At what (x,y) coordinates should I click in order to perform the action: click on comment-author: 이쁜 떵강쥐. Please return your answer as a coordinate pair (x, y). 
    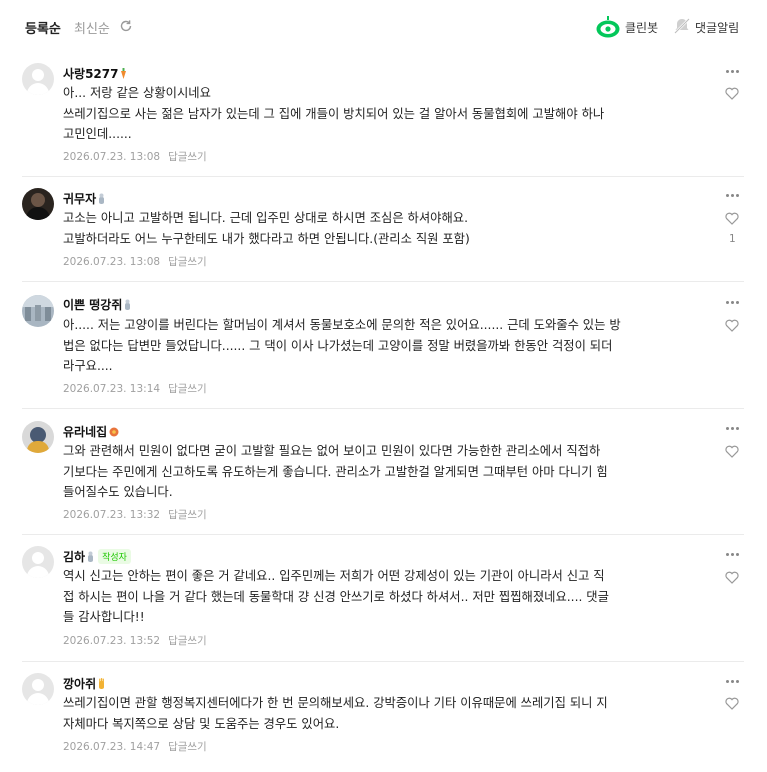
    Looking at the image, I should click on (97, 304).